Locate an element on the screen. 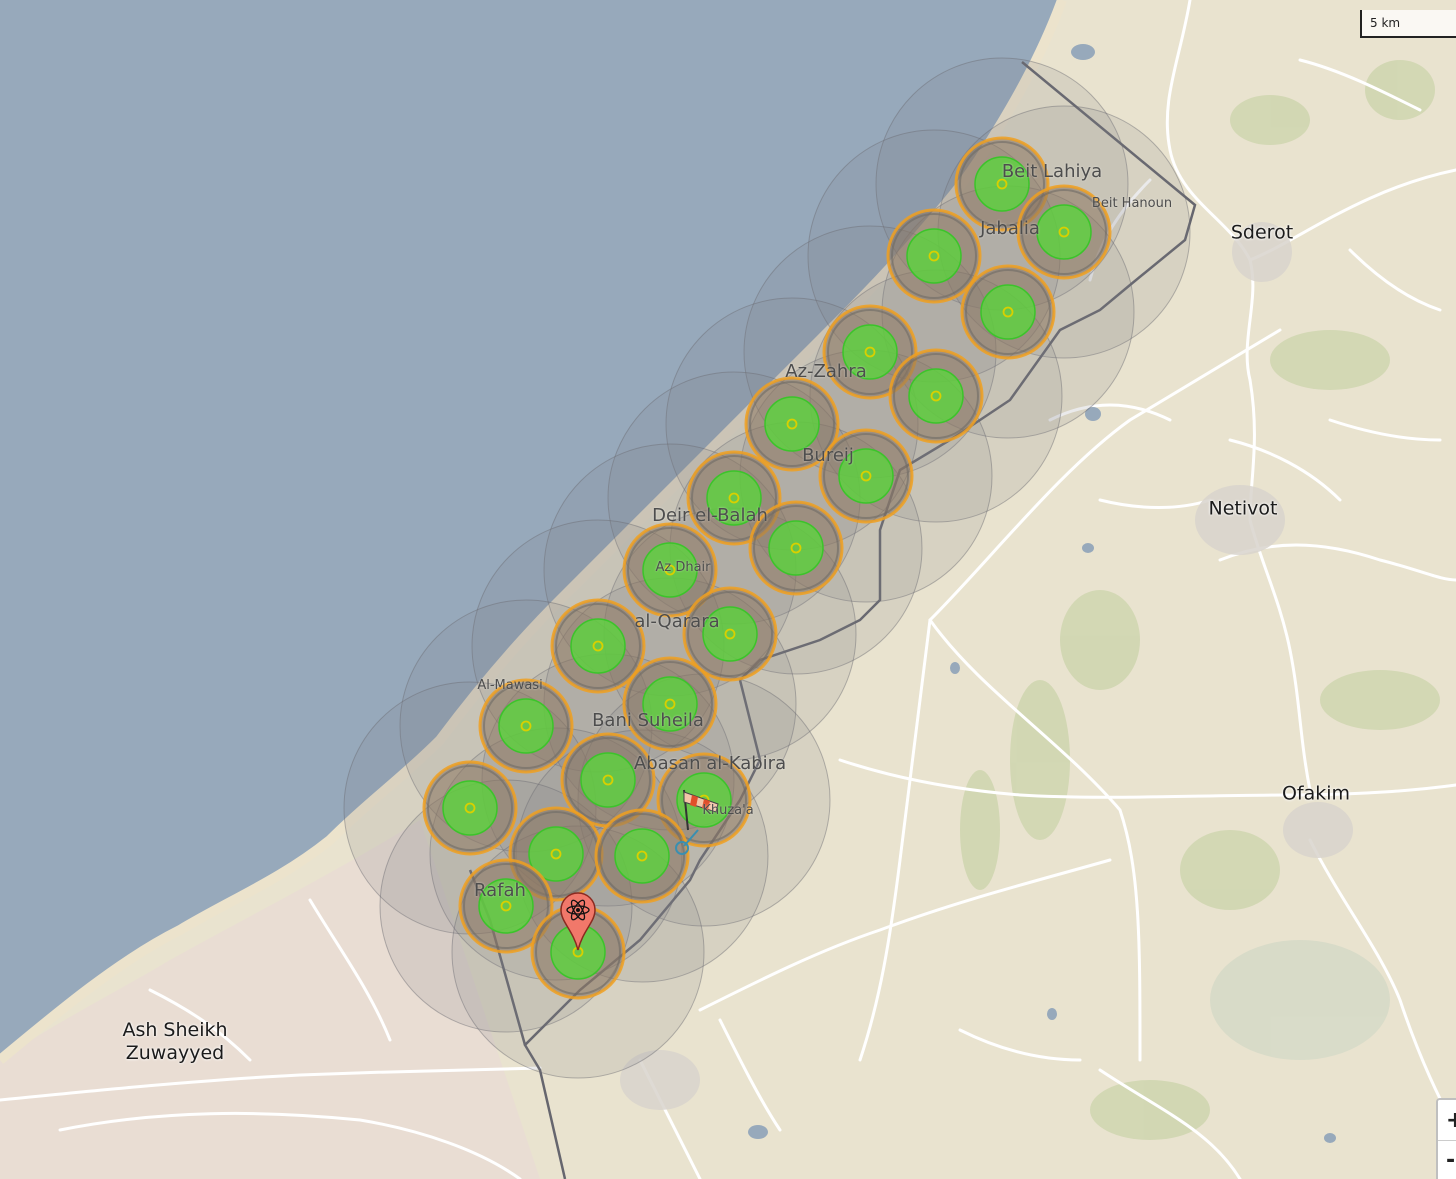  place-label-ofakim: Ofakim is located at coordinates (1316, 793).